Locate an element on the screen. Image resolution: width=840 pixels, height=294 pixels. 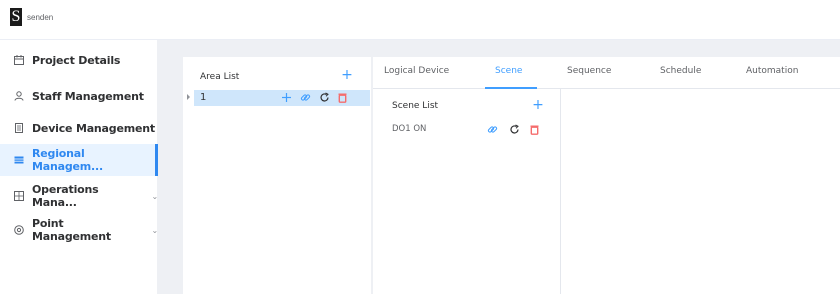
sidebar-item-device-management: Device Management is located at coordinates (79, 128).